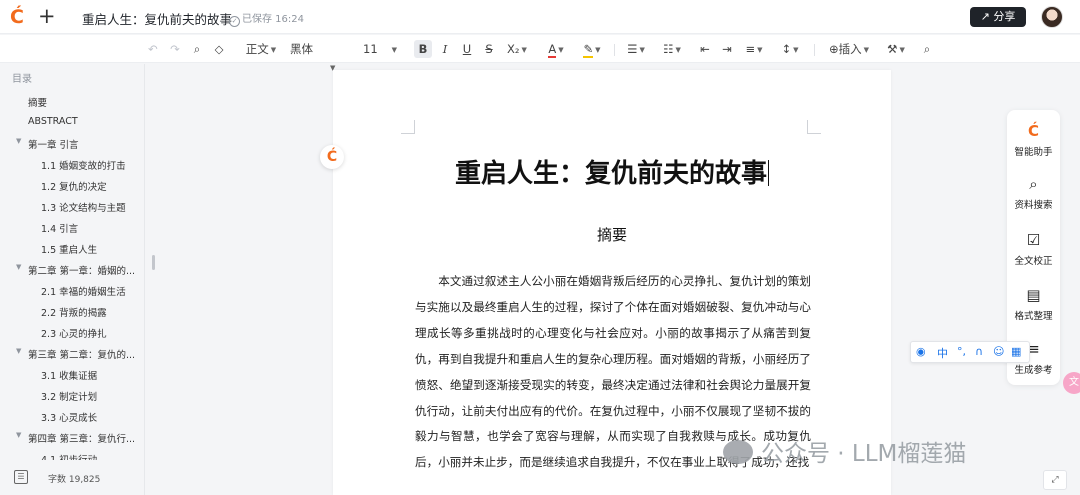 The height and width of the screenshot is (495, 1080). I want to click on toc-item: 1.1 婚姻变故的打击, so click(83, 165).